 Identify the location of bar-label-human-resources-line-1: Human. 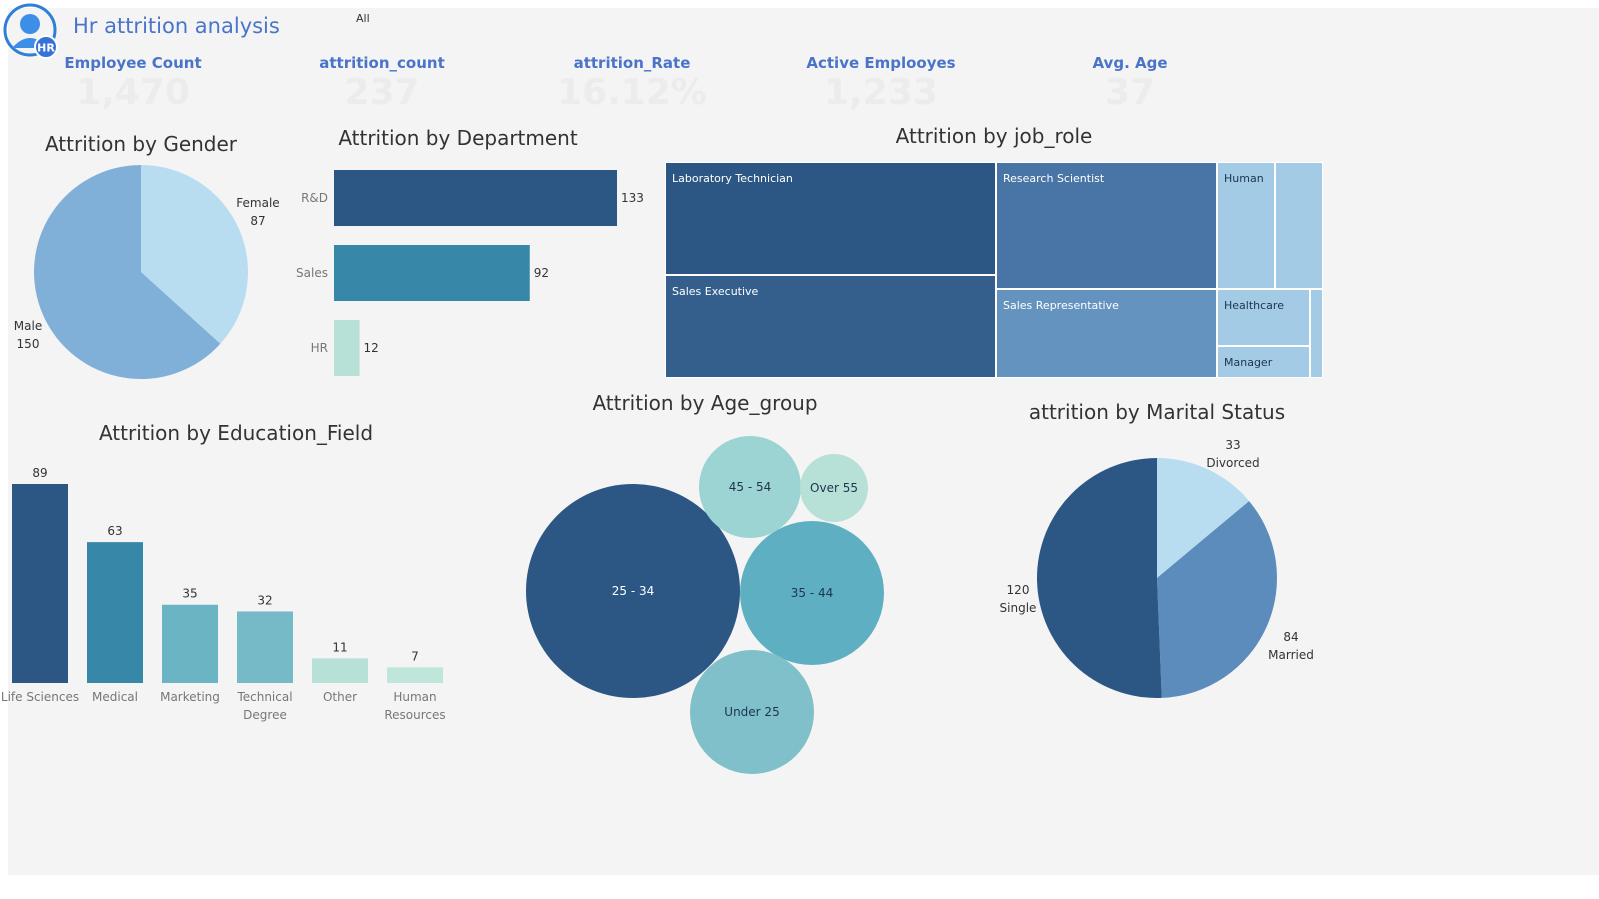
(414, 697).